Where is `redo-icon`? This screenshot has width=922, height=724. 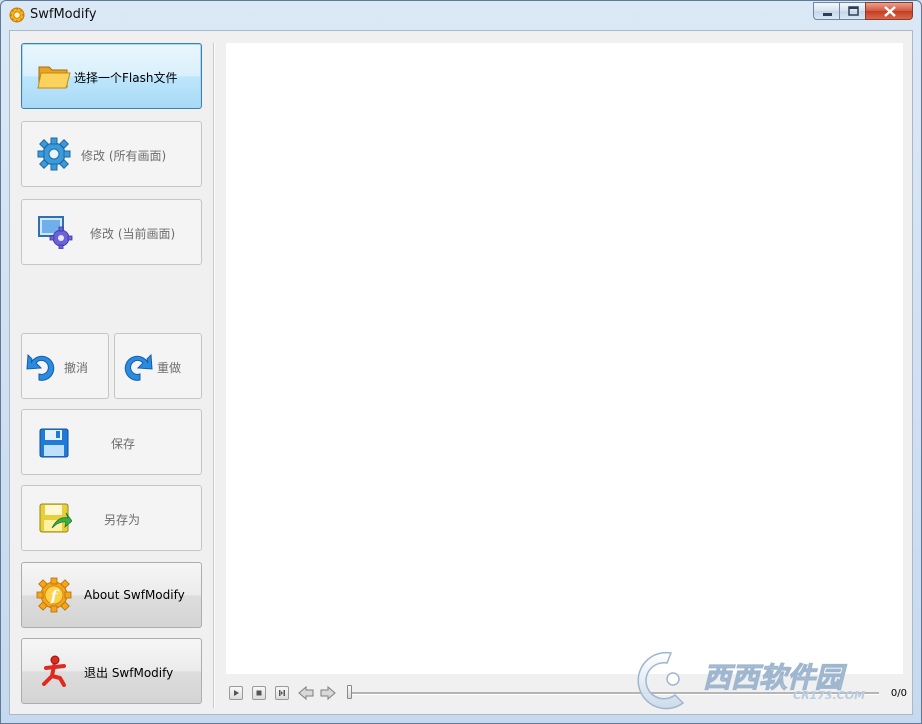
redo-icon is located at coordinates (138, 367).